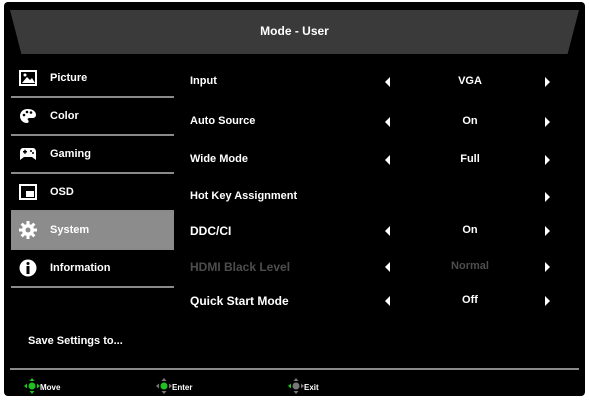 The width and height of the screenshot is (590, 401). What do you see at coordinates (28, 154) in the screenshot?
I see `gamepad-icon` at bounding box center [28, 154].